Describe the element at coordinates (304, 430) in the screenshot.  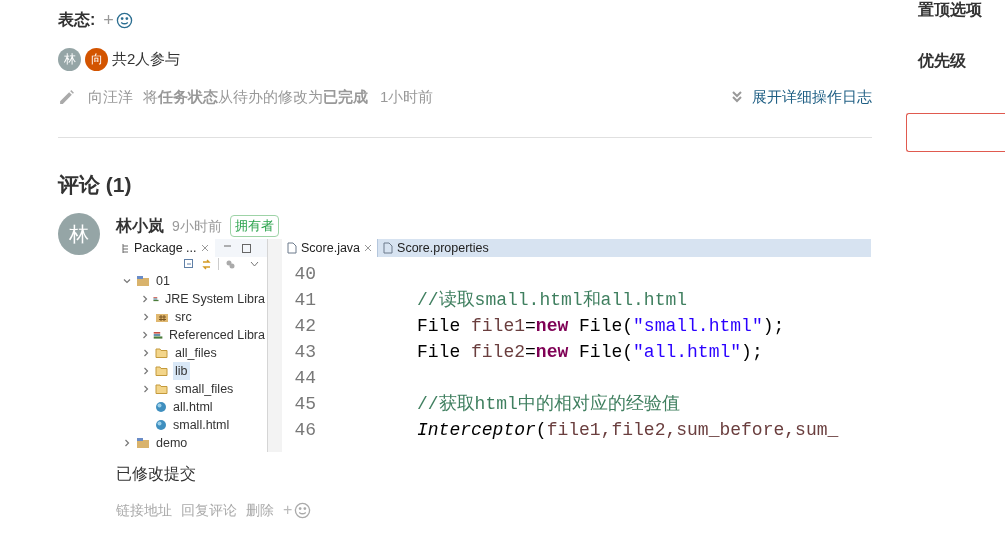
I see `line-number: 46` at that location.